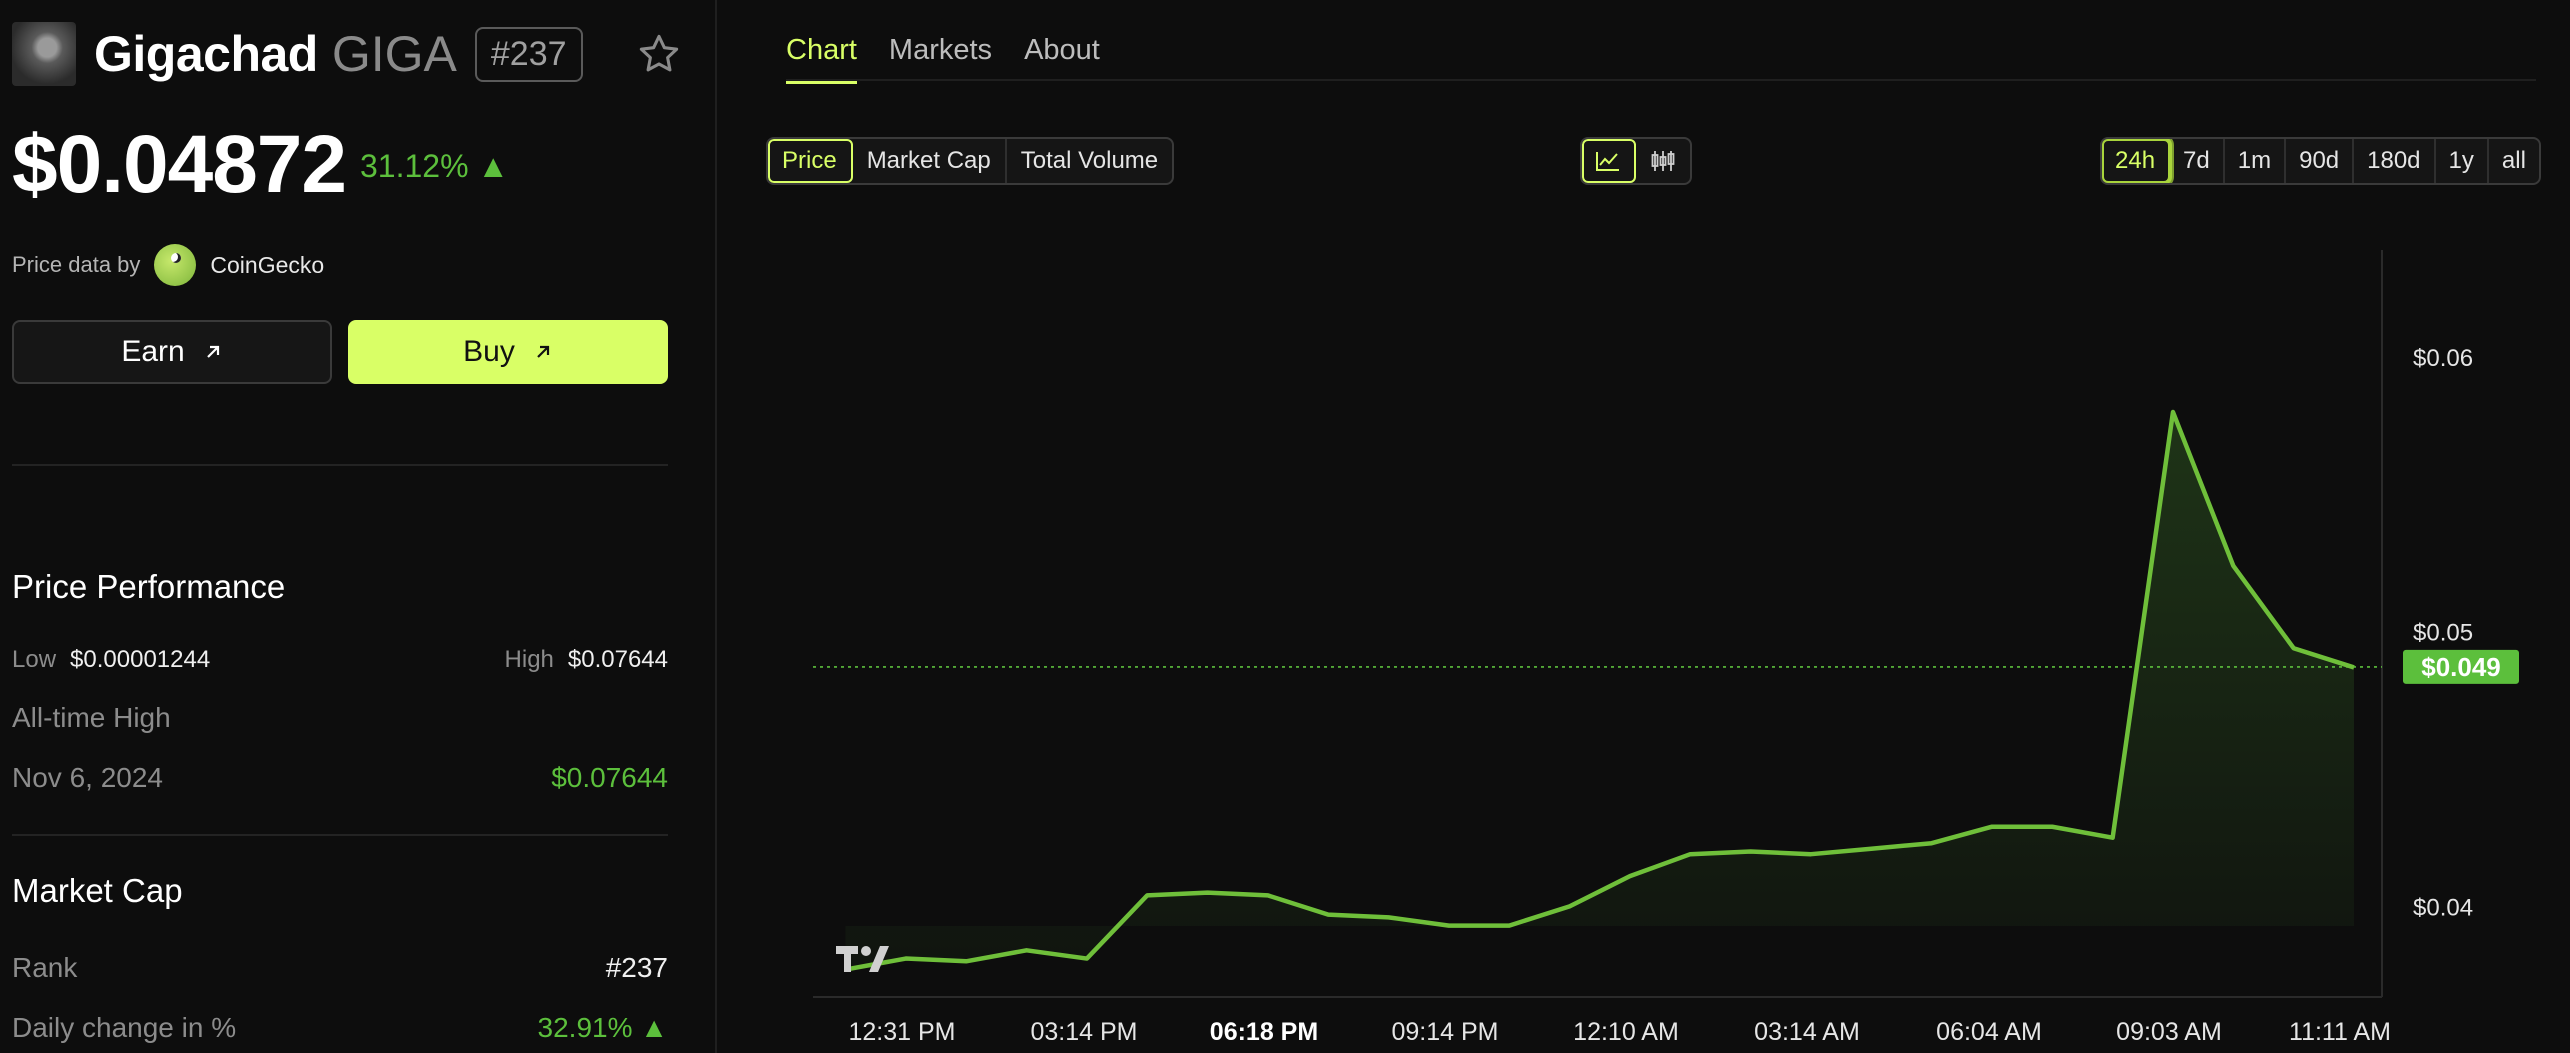  Describe the element at coordinates (659, 54) in the screenshot. I see `star-icon` at that location.